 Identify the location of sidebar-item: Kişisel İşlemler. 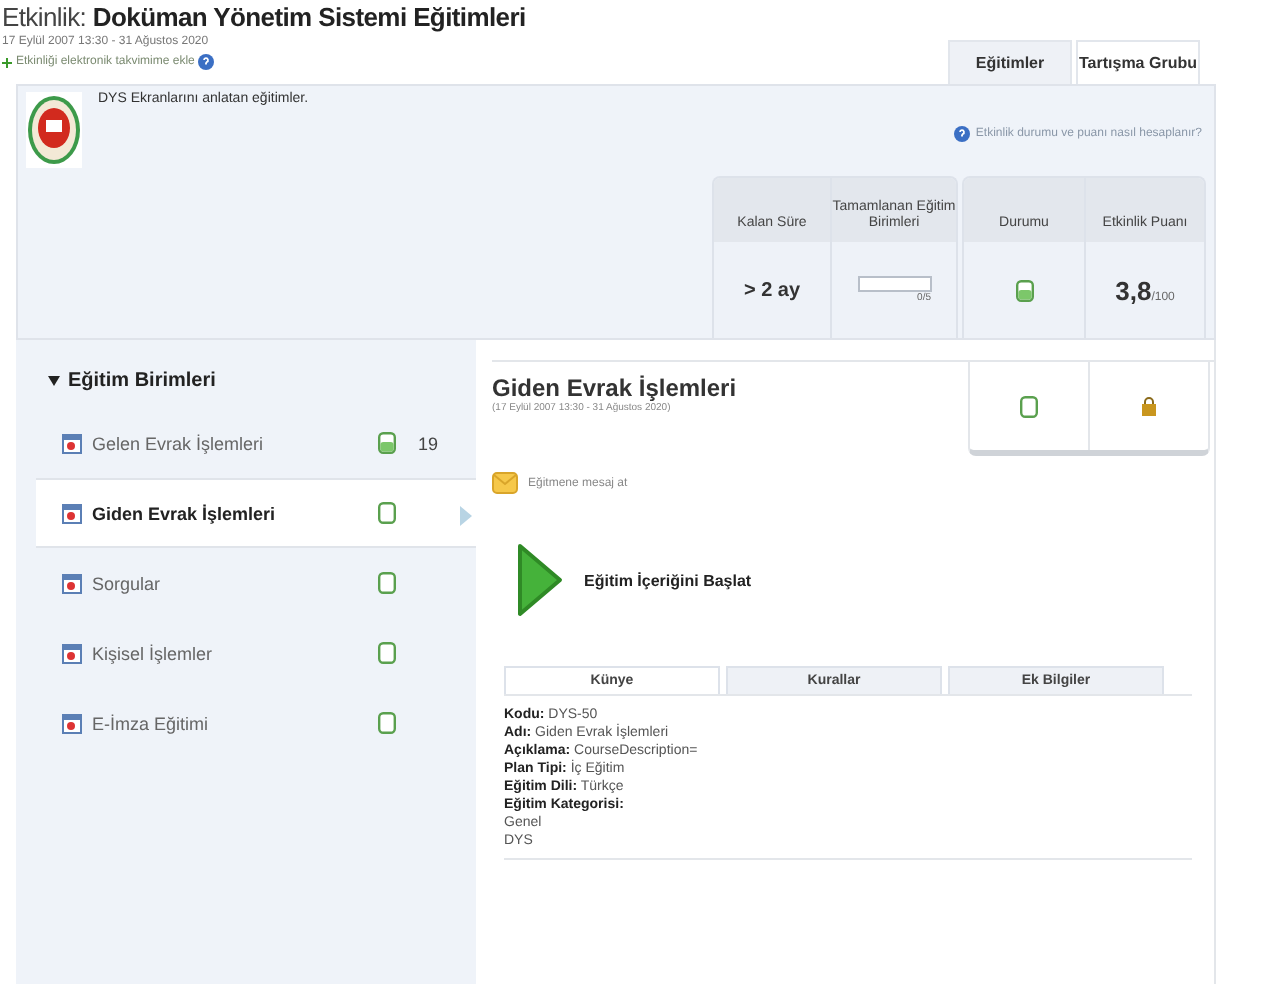
(256, 653).